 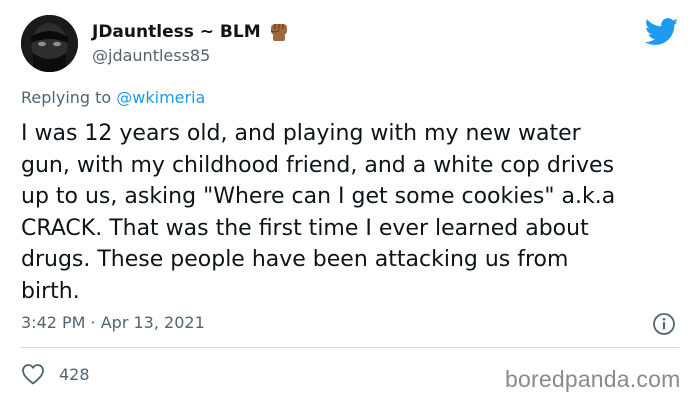 I want to click on twitter-bird-icon, so click(x=661, y=32).